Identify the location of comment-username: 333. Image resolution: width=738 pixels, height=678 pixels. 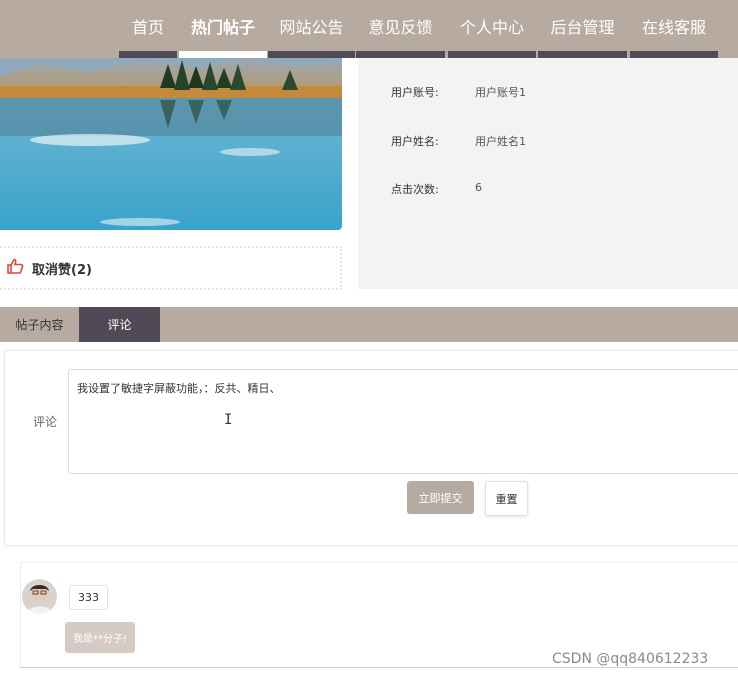
(88, 597).